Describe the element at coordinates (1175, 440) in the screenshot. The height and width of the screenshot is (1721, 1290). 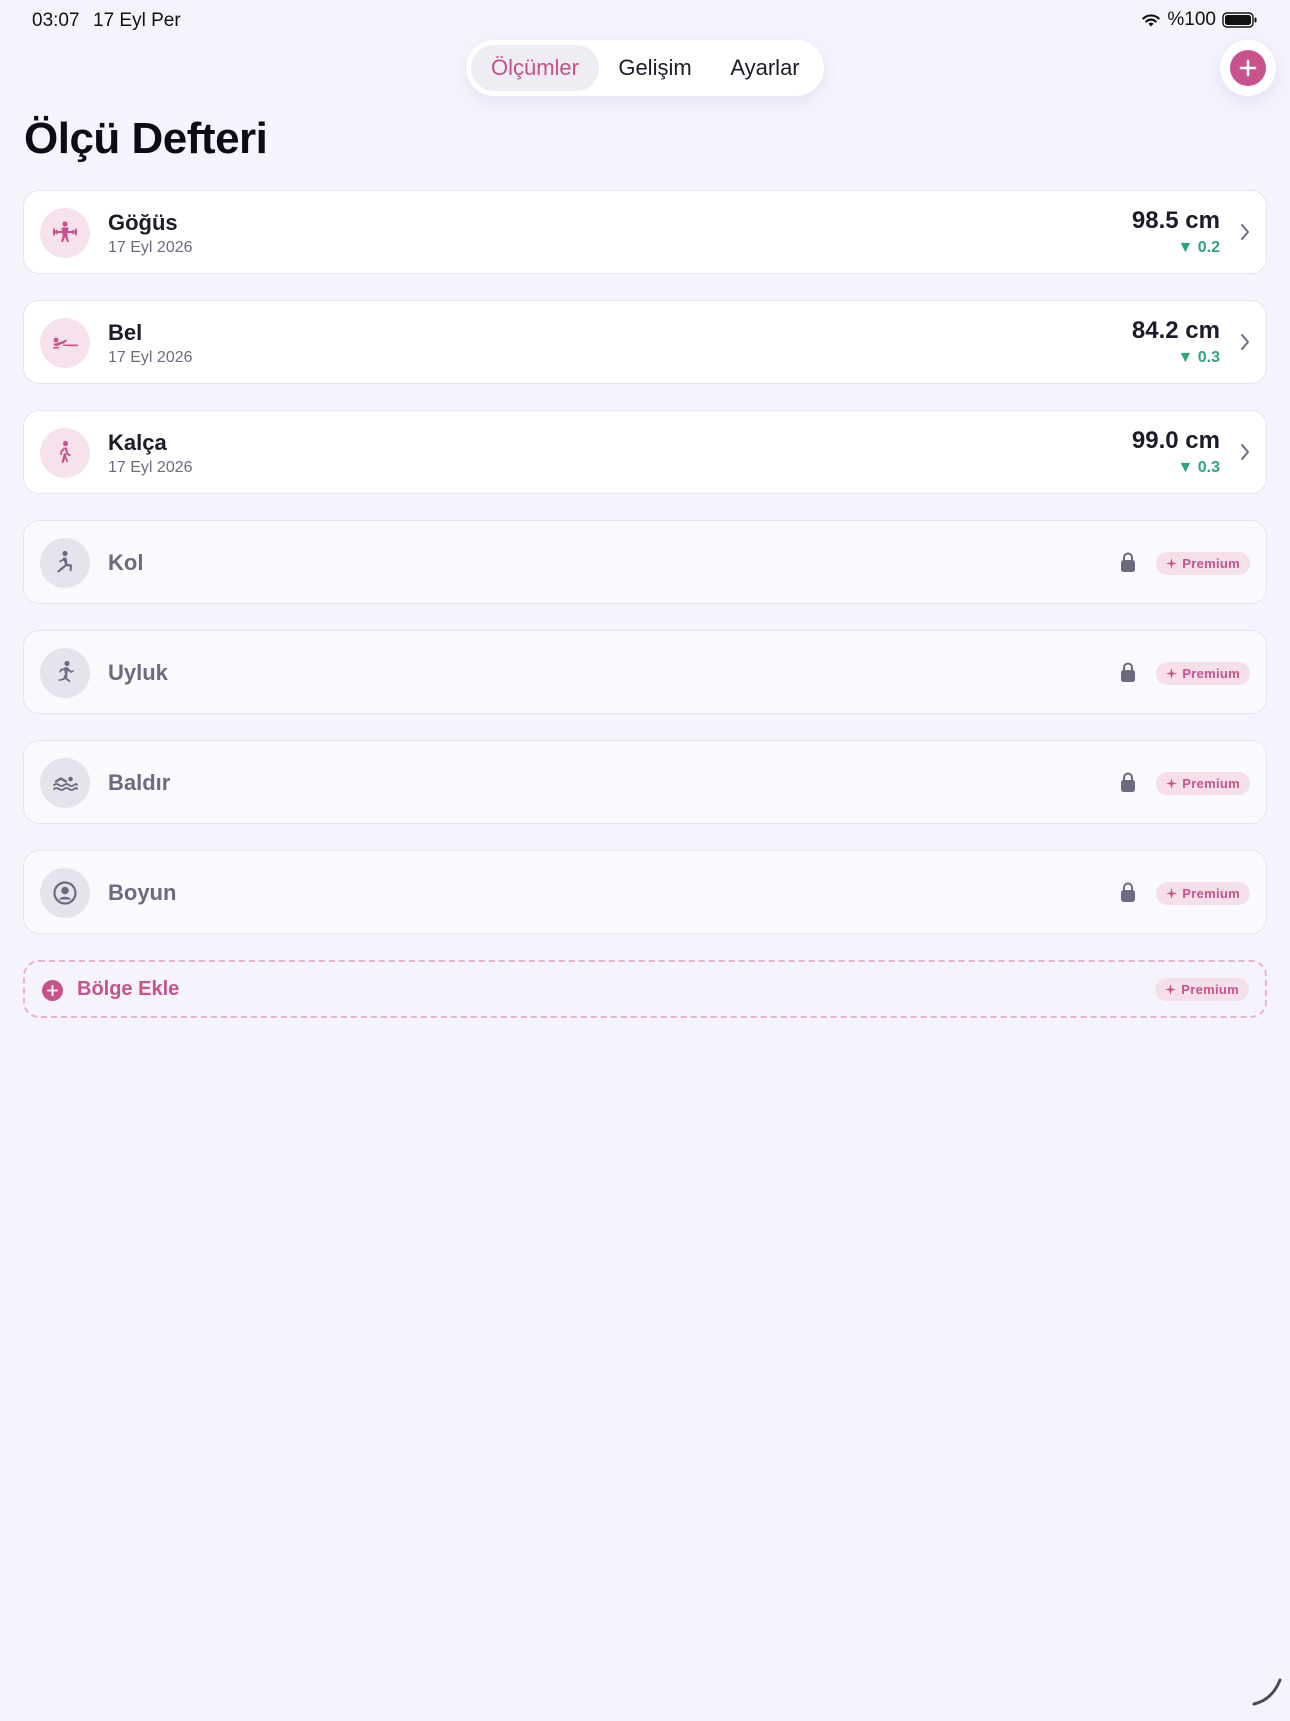
I see `measurement-value: 99.0 cm` at that location.